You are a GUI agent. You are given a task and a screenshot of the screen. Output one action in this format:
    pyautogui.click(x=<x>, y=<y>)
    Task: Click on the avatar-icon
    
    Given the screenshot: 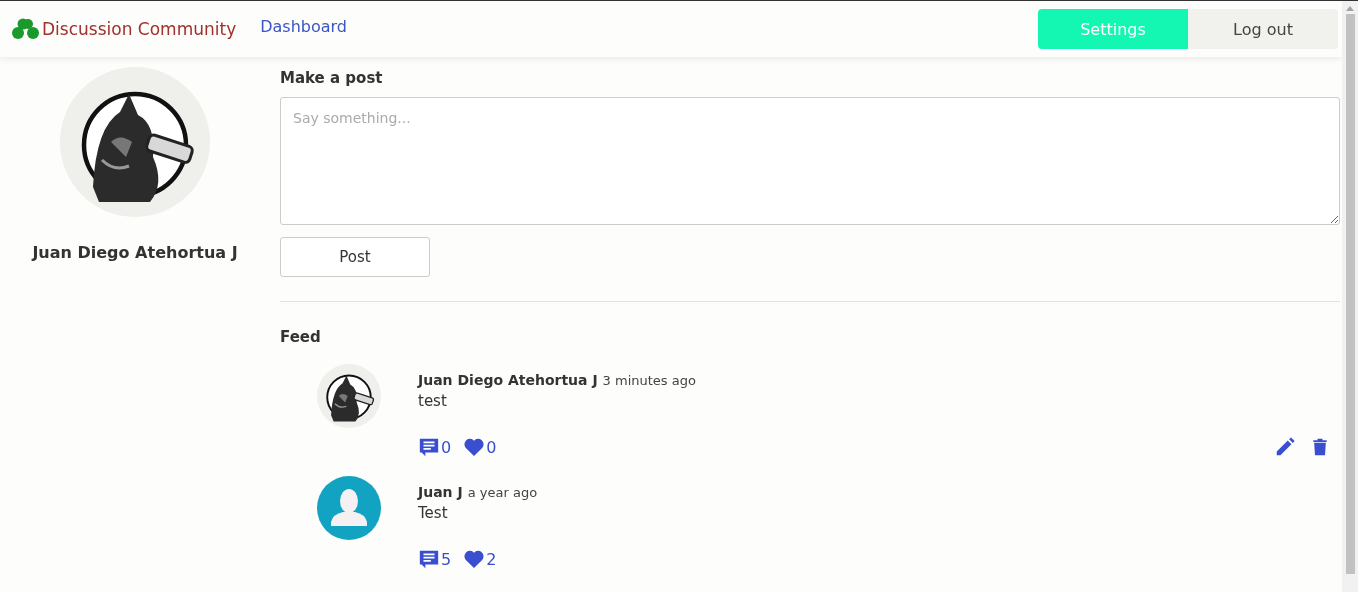 What is the action you would take?
    pyautogui.click(x=349, y=508)
    